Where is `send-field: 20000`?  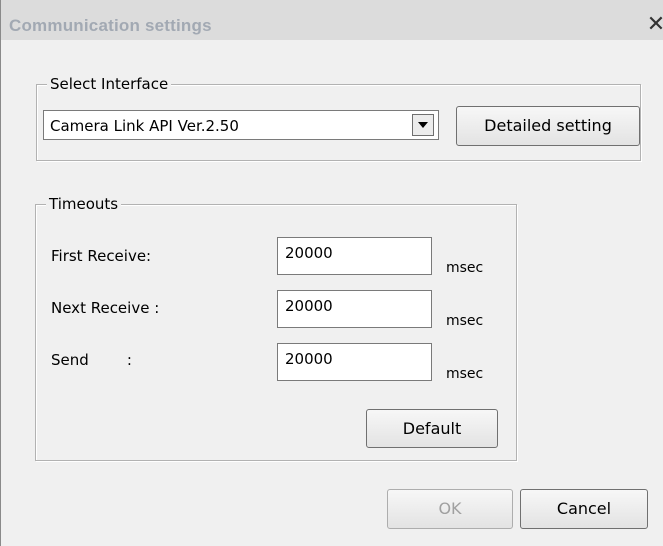
send-field: 20000 is located at coordinates (354, 362).